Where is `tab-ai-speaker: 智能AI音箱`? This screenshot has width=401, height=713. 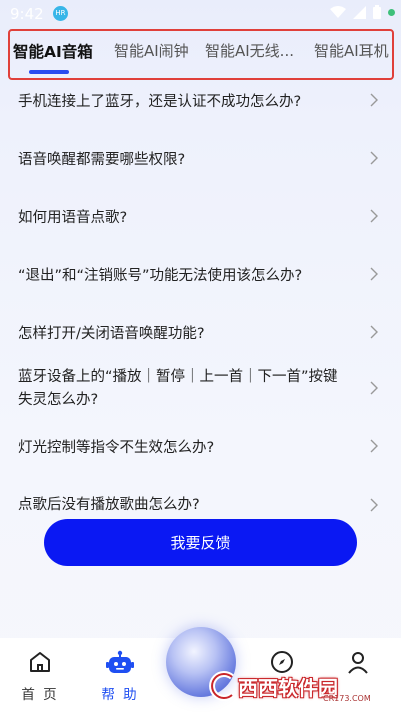 tab-ai-speaker: 智能AI音箱 is located at coordinates (53, 51).